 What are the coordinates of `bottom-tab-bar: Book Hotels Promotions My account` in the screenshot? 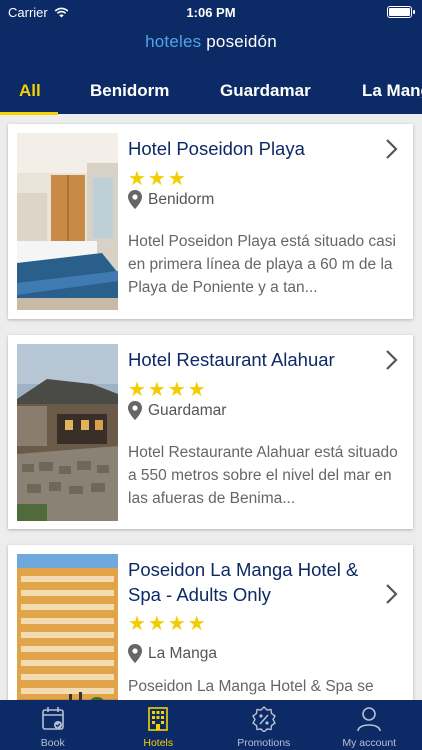 It's located at (211, 725).